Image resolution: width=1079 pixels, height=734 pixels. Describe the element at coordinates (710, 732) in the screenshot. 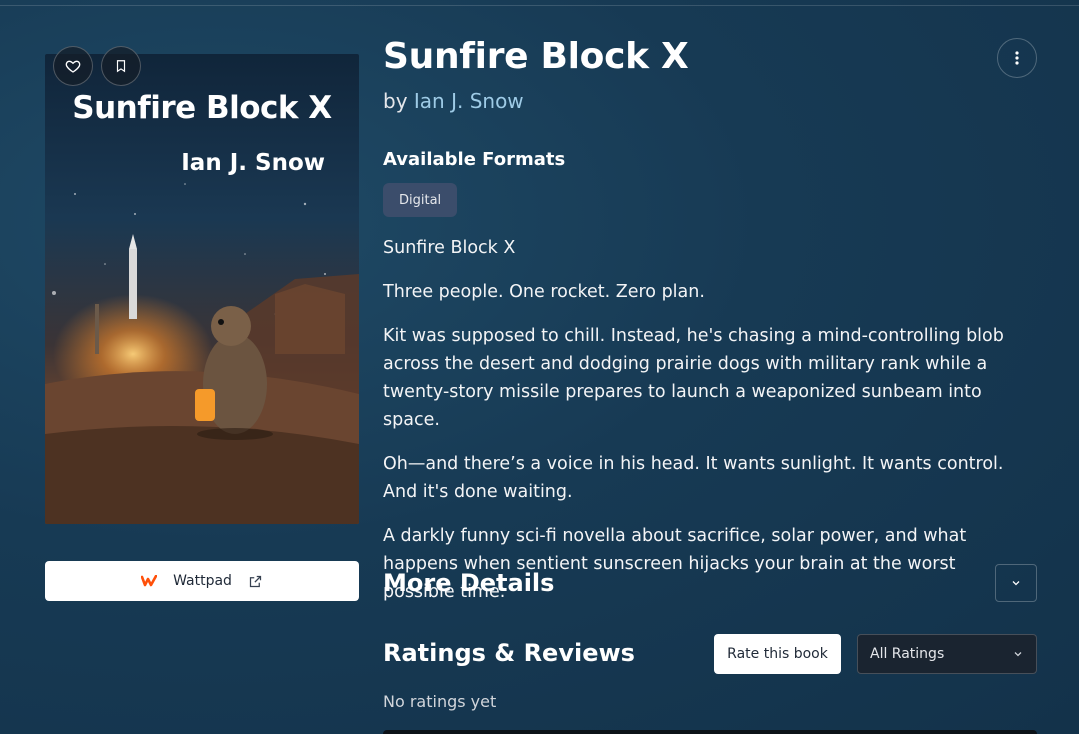

I see `review-panel-edge` at that location.